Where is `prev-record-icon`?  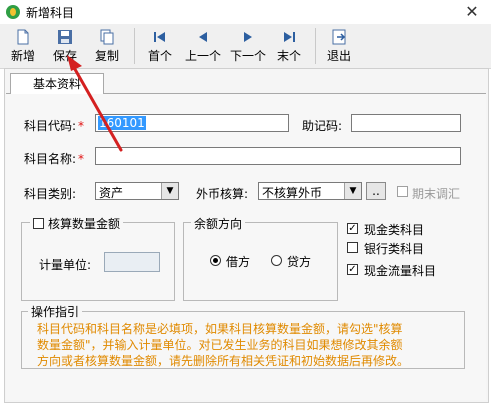
prev-record-icon is located at coordinates (203, 37).